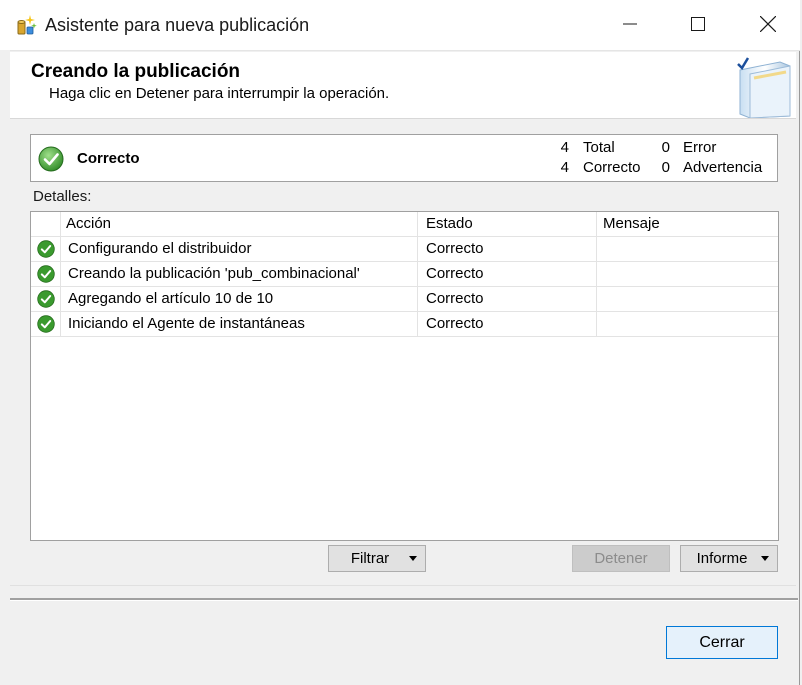  I want to click on maximize-button, so click(698, 24).